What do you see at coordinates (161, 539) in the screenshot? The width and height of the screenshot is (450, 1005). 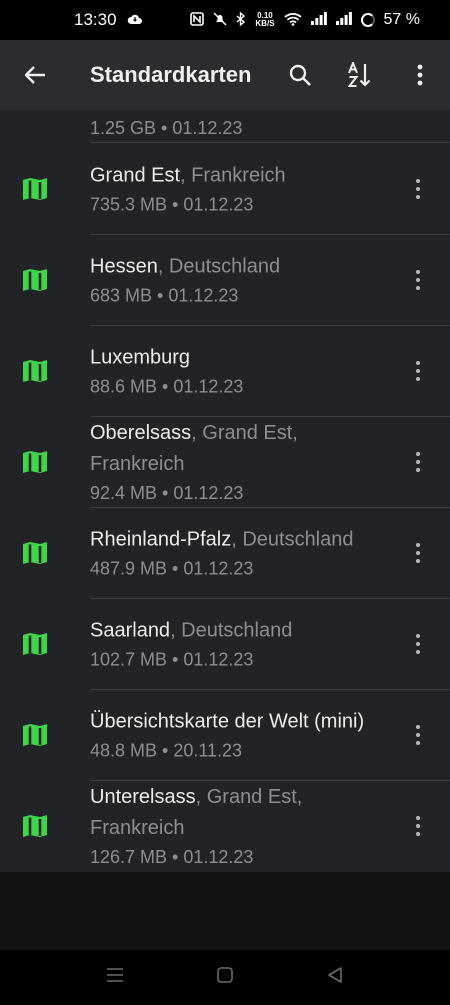 I see `item-name: Rheinland-Pfalz` at bounding box center [161, 539].